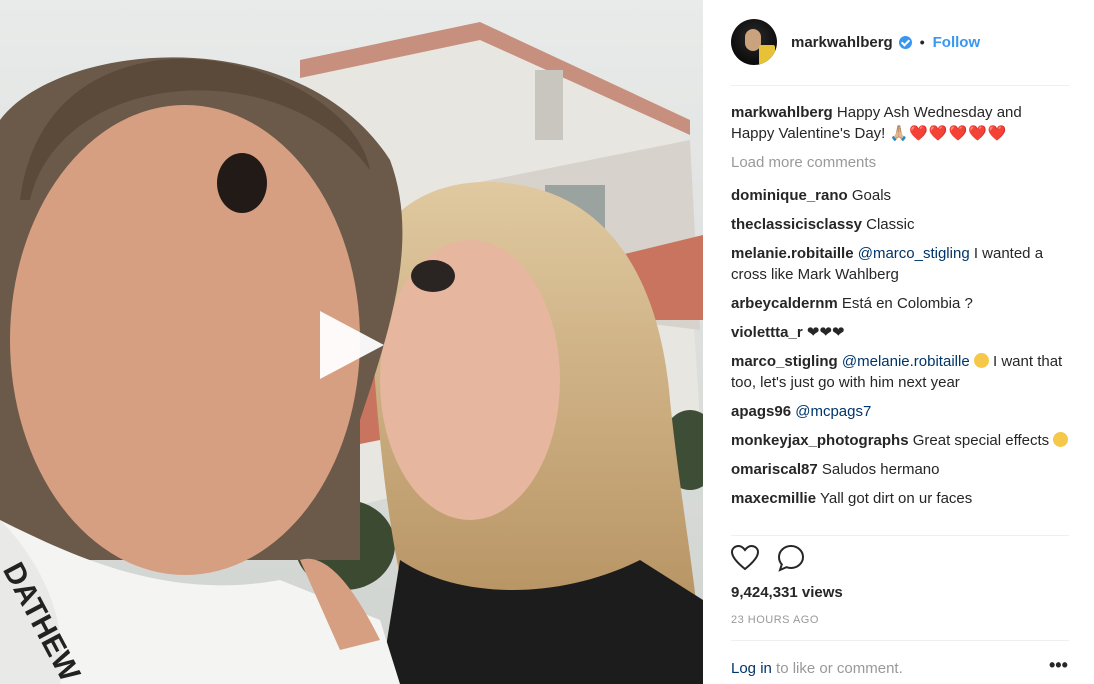  What do you see at coordinates (754, 42) in the screenshot?
I see `avatar` at bounding box center [754, 42].